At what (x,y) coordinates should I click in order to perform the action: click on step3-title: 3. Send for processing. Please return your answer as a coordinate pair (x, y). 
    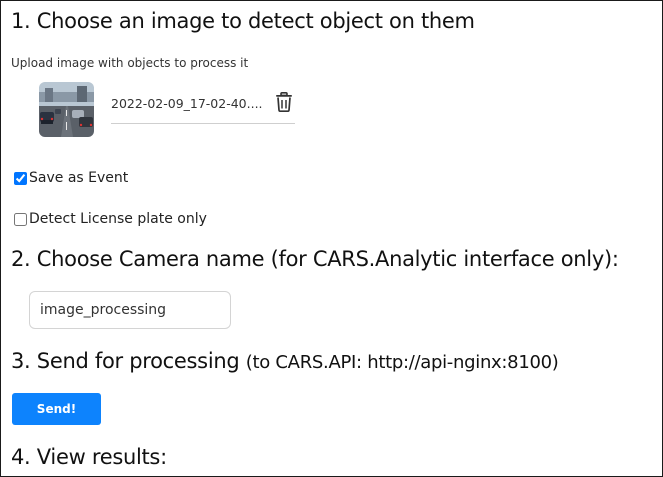
    Looking at the image, I should click on (125, 361).